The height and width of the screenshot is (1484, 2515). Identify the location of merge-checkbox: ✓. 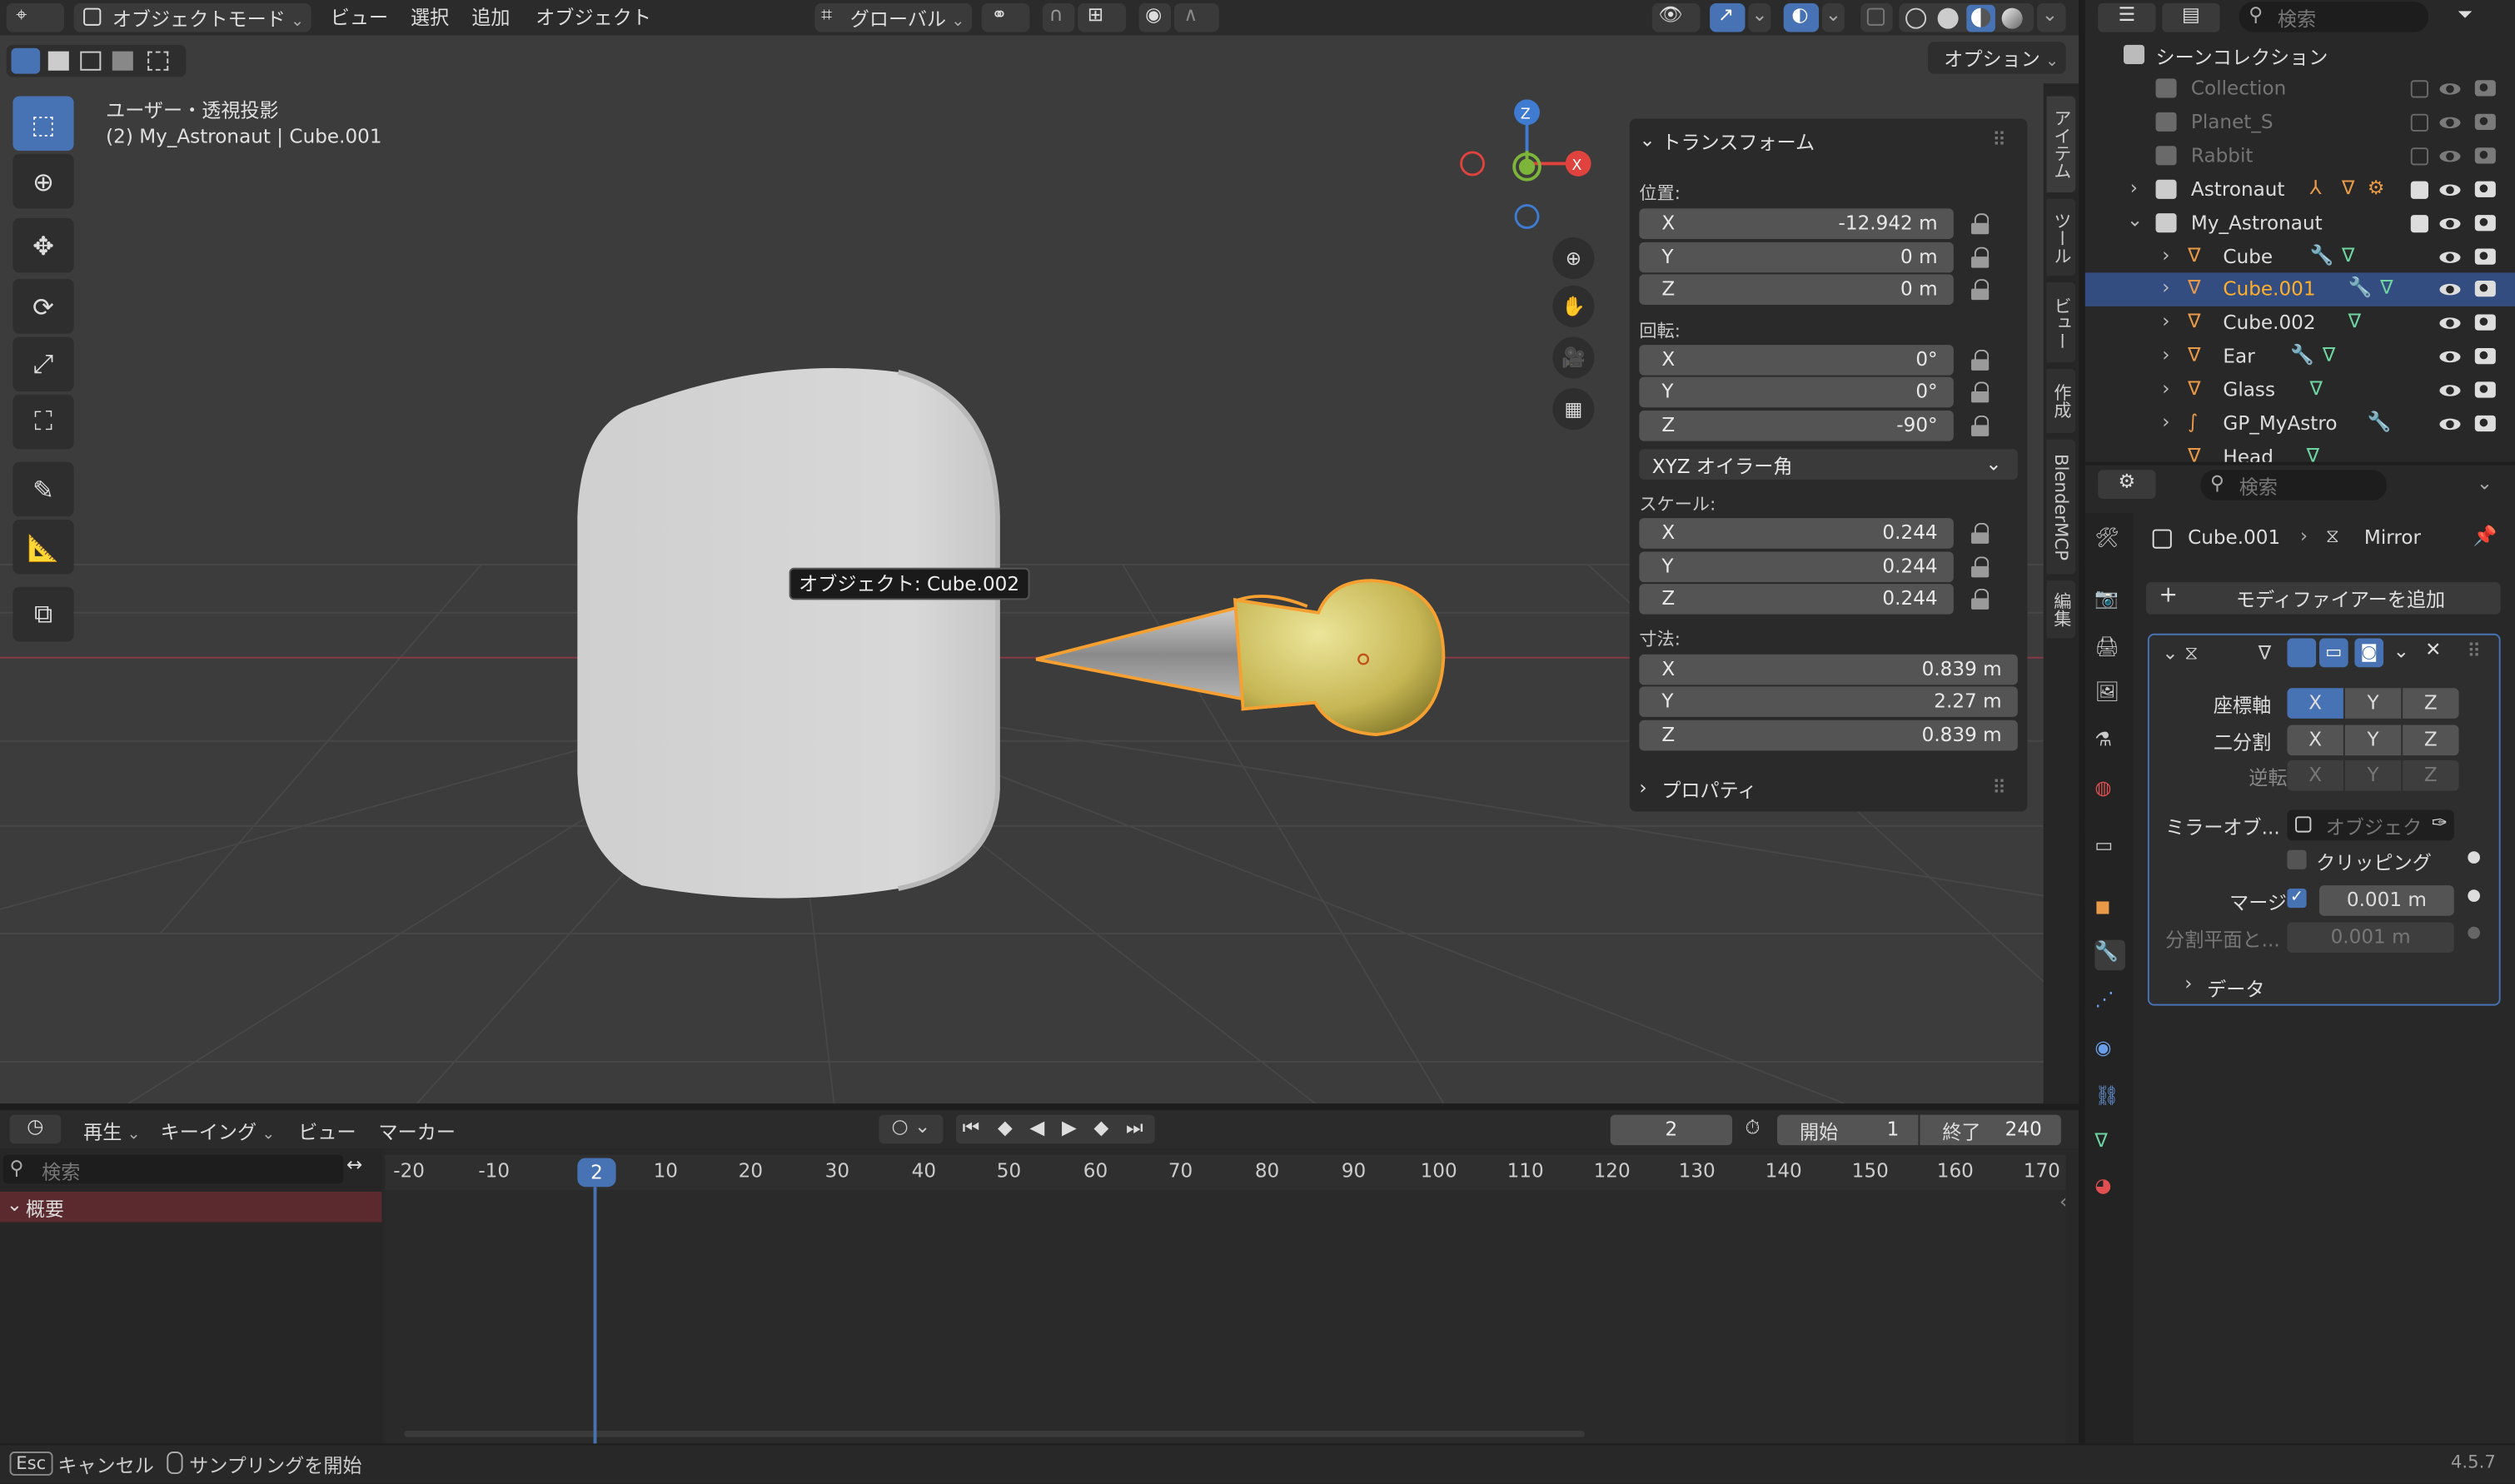
(2297, 899).